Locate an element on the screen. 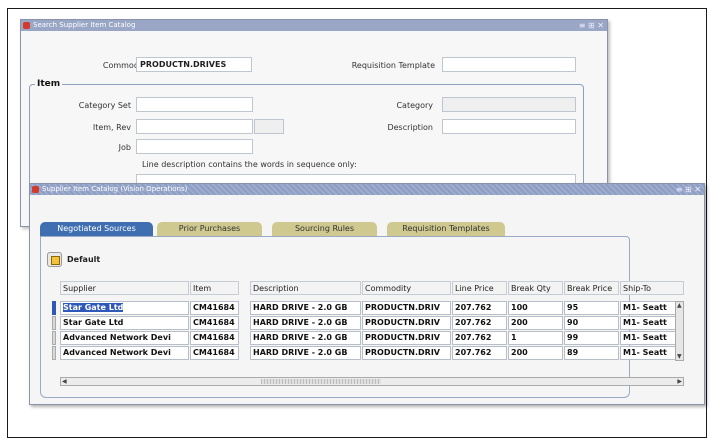 This screenshot has width=711, height=441. default-button is located at coordinates (54, 259).